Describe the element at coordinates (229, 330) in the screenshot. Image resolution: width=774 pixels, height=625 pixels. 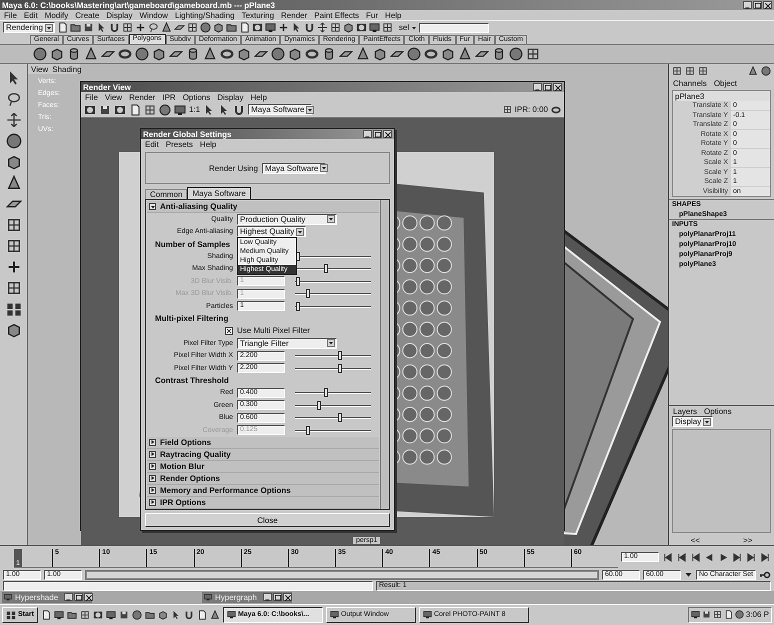
I see `checkbox` at that location.